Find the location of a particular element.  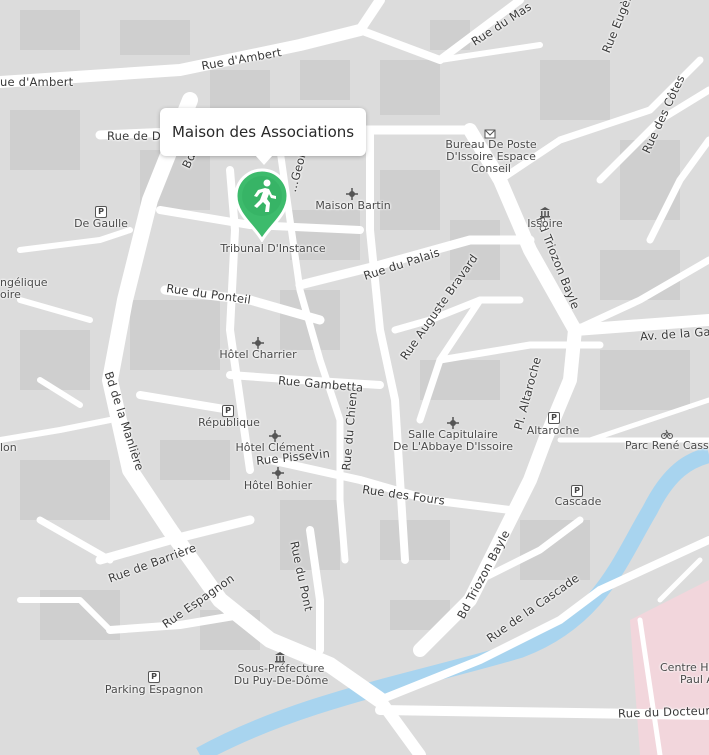

street-label-rue-d-ambert-west: ue d'Ambert is located at coordinates (37, 82).